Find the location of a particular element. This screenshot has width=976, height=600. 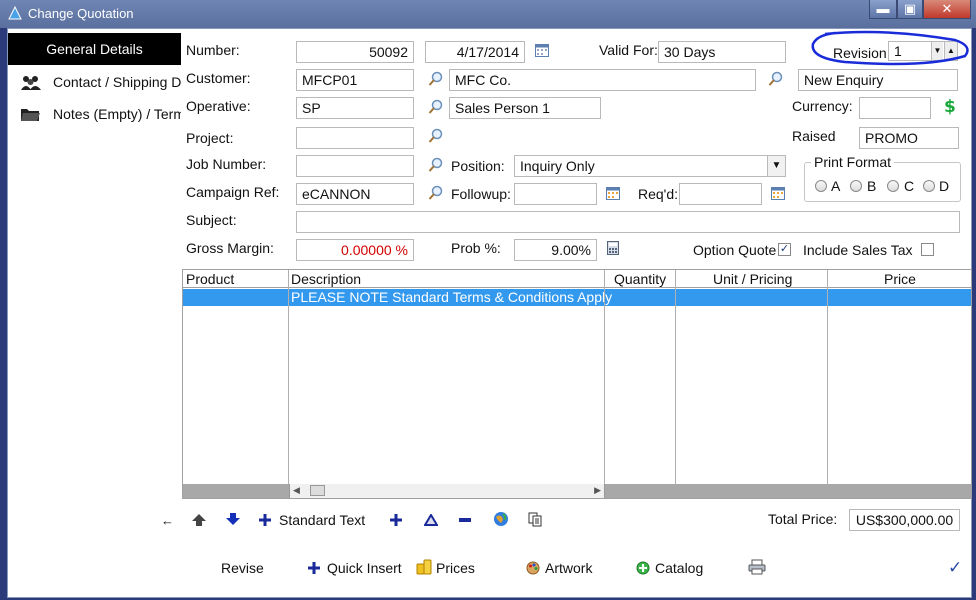

standard-text-button: Standard Text is located at coordinates (322, 520).